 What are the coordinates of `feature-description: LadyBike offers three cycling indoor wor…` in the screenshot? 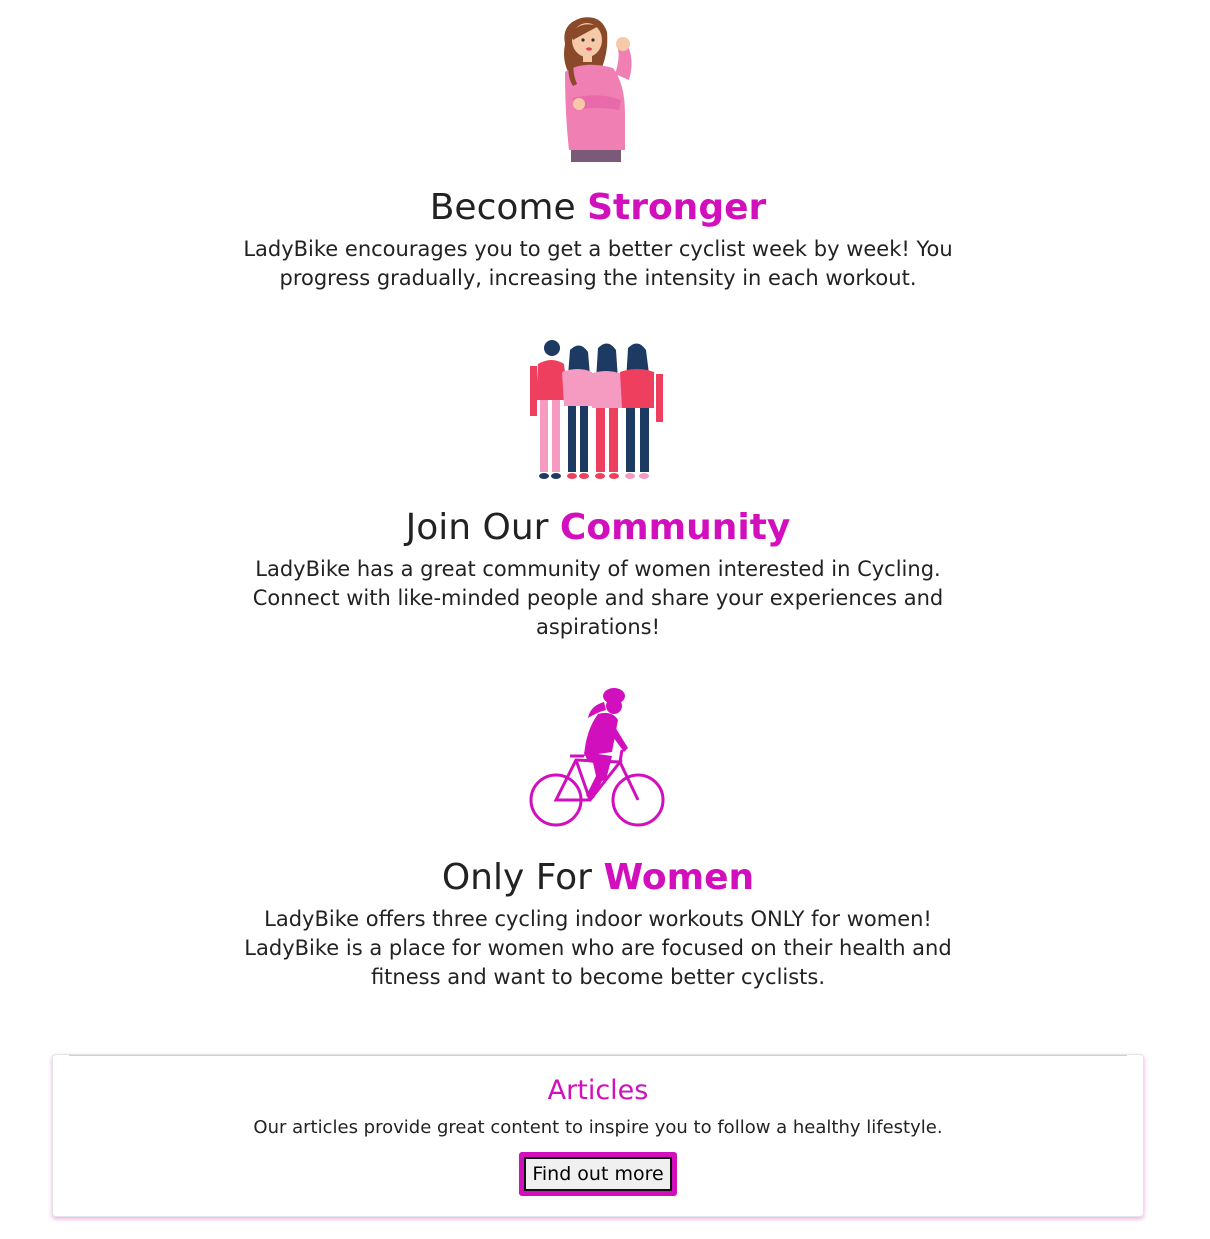 It's located at (598, 948).